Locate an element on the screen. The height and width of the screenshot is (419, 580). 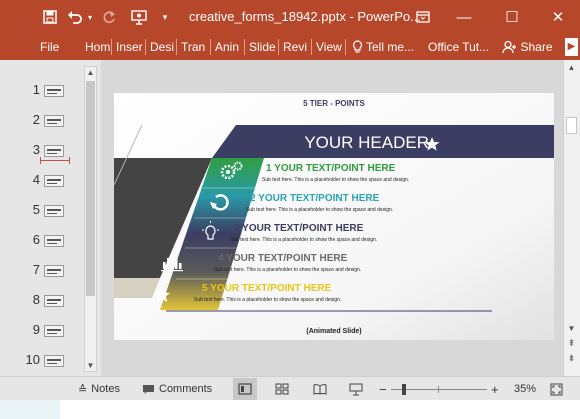
comments-button: Comments is located at coordinates (177, 389).